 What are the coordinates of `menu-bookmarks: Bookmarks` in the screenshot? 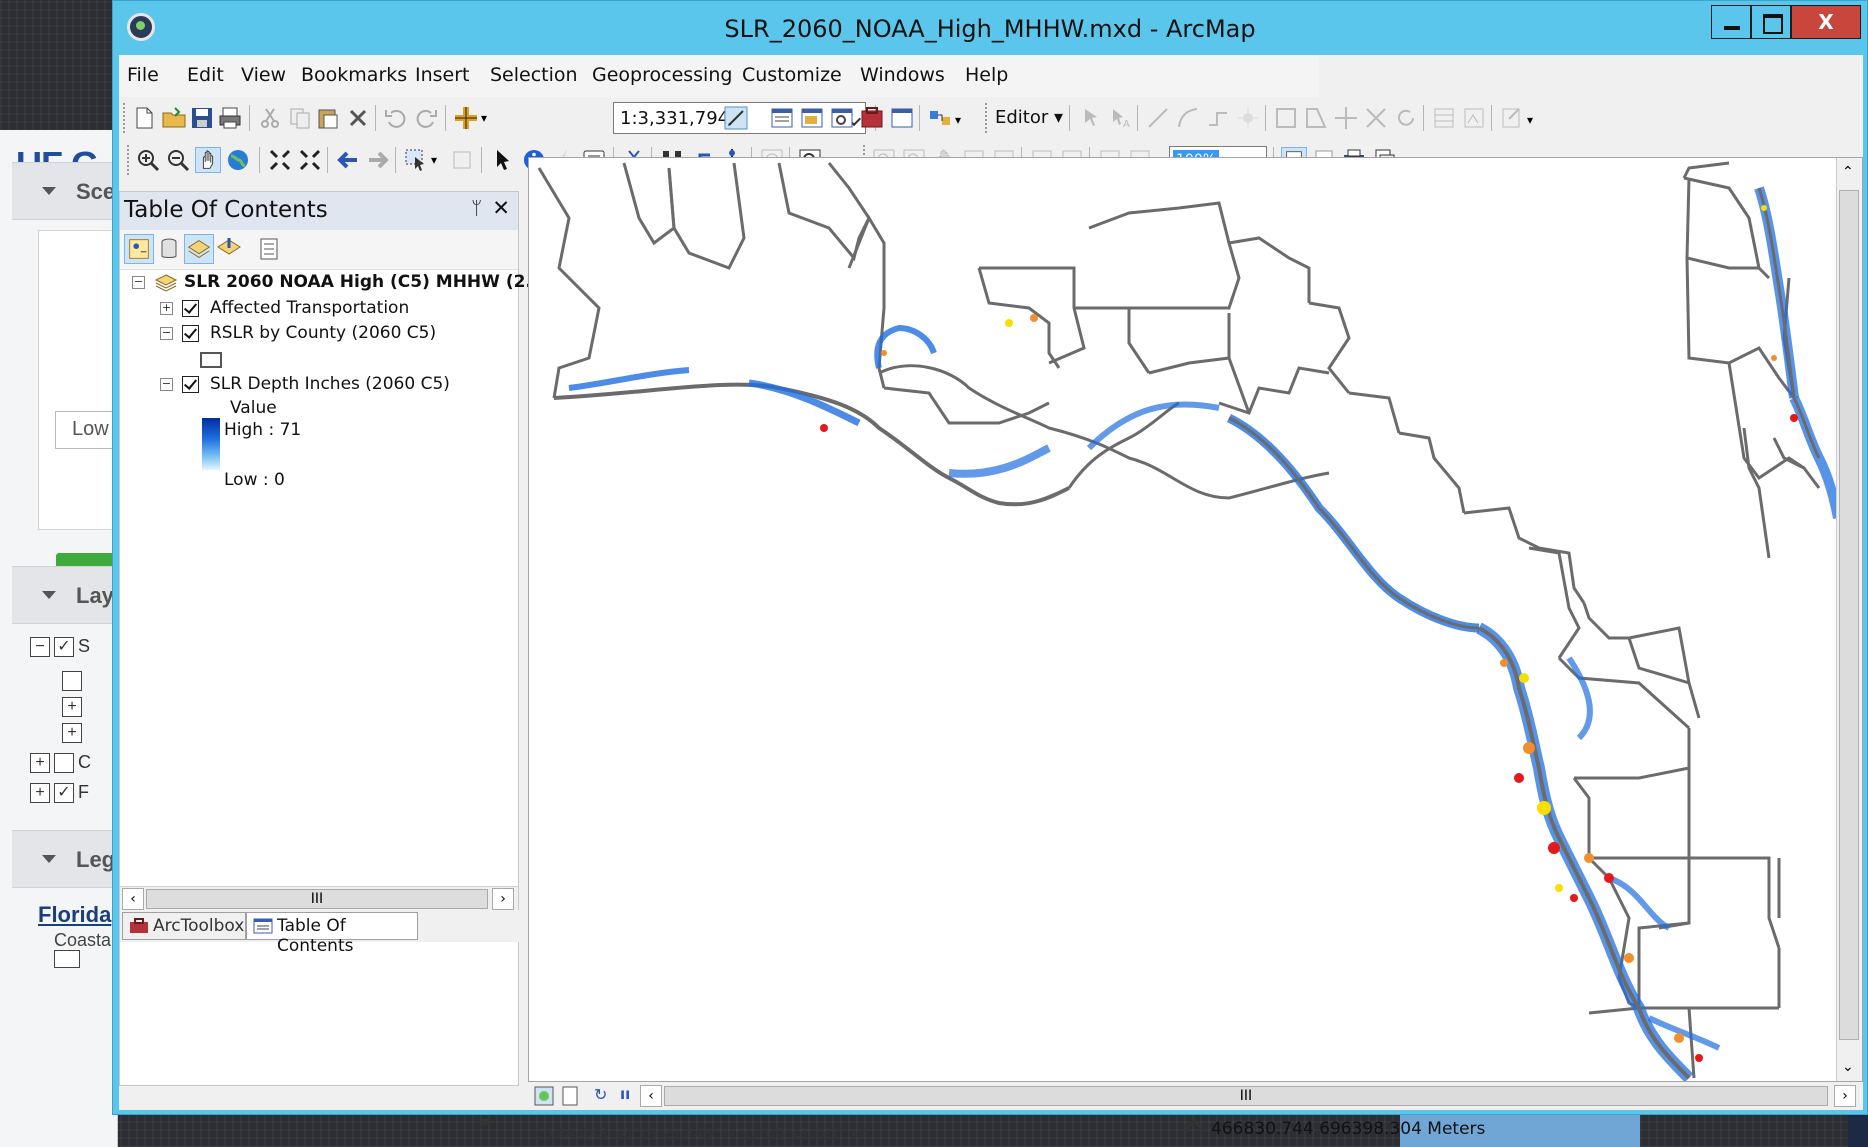 It's located at (354, 75).